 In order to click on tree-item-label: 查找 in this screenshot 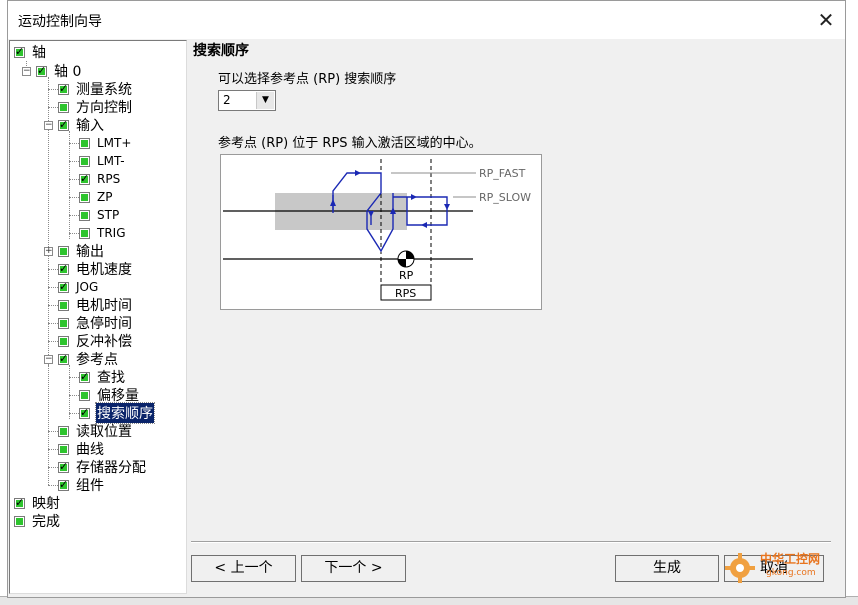, I will do `click(111, 378)`.